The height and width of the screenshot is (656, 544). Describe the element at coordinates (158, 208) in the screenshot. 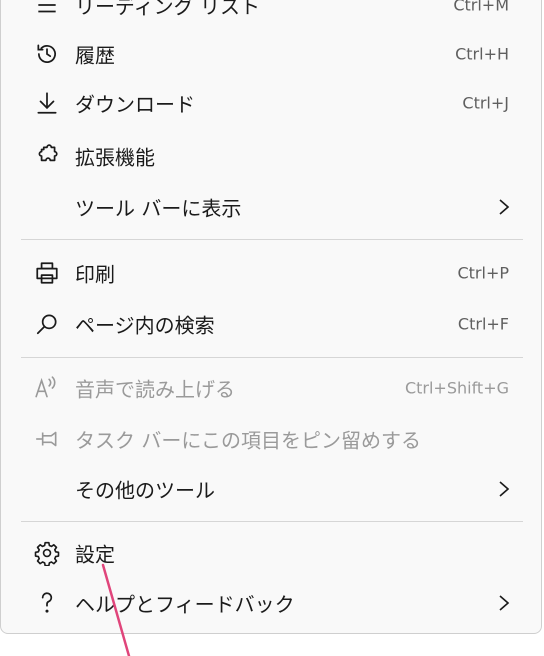

I see `menu-item-label: ツール バーに表示` at that location.